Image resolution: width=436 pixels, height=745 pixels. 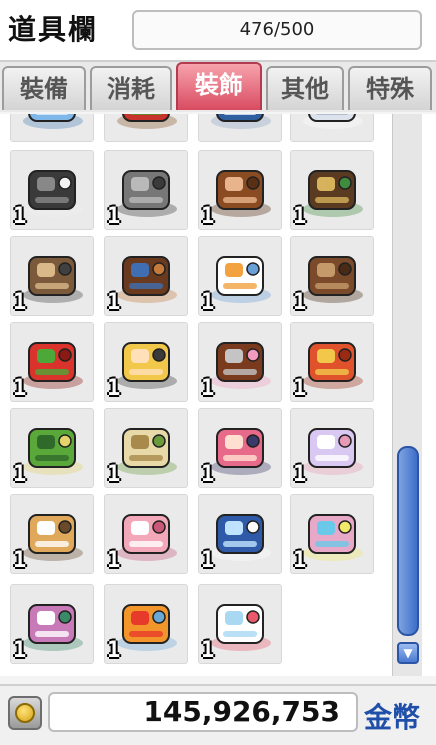 I want to click on scroll-thumb, so click(x=408, y=541).